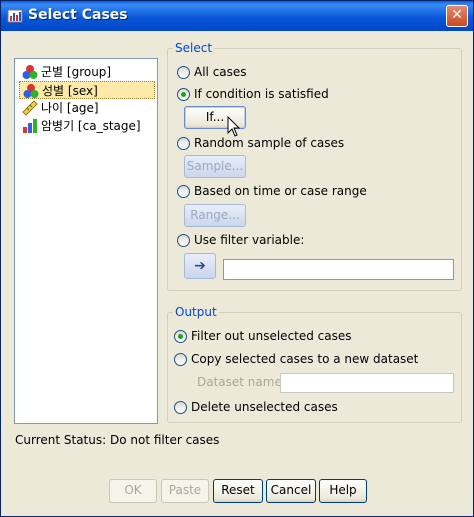 Image resolution: width=474 pixels, height=517 pixels. I want to click on variable-label: 암병기 [ca_stage], so click(91, 126).